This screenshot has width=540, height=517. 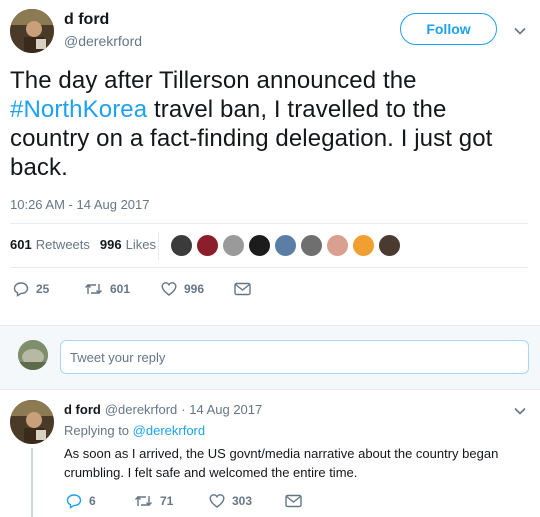 I want to click on author-name: d ford, so click(x=86, y=20).